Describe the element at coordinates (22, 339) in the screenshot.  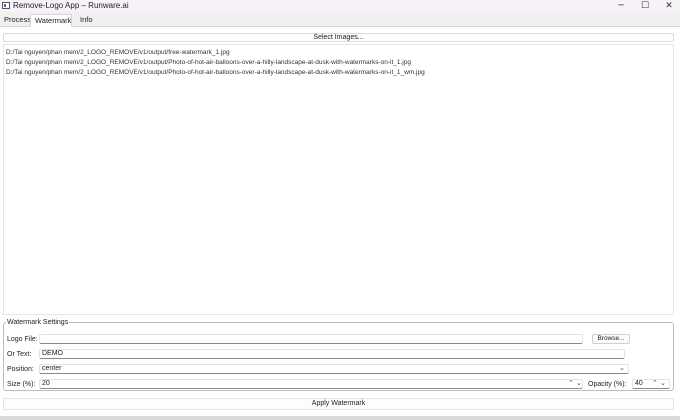
I see `logo-file-label: Logo File:` at that location.